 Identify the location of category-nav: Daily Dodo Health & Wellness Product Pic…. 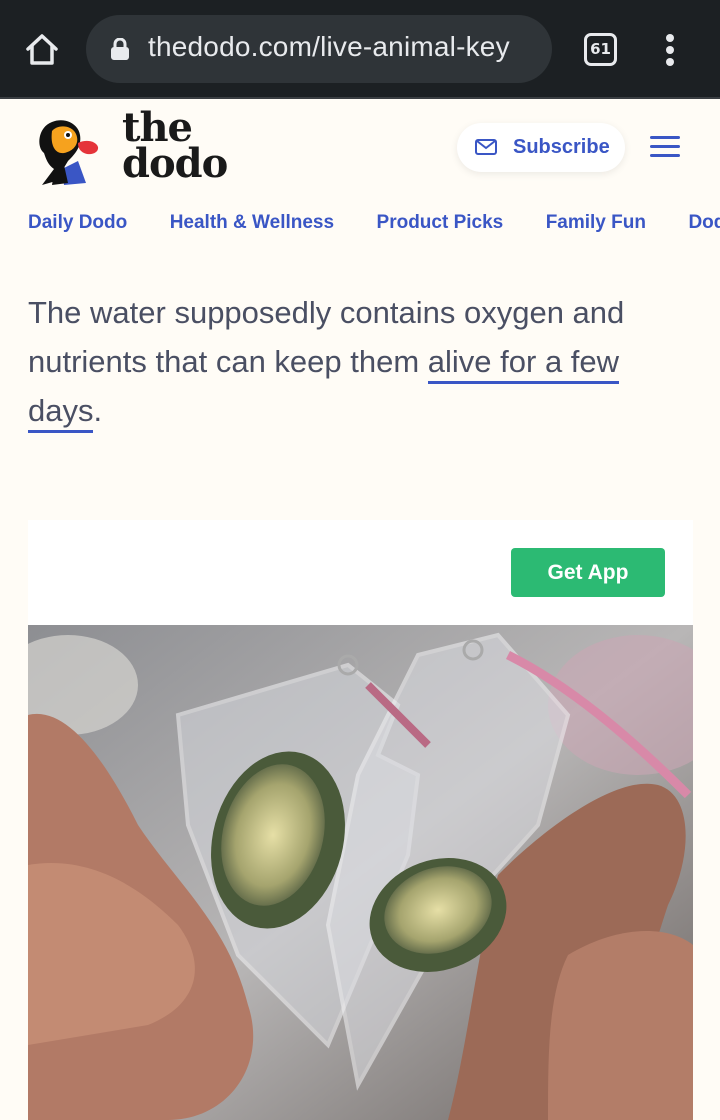
(374, 226).